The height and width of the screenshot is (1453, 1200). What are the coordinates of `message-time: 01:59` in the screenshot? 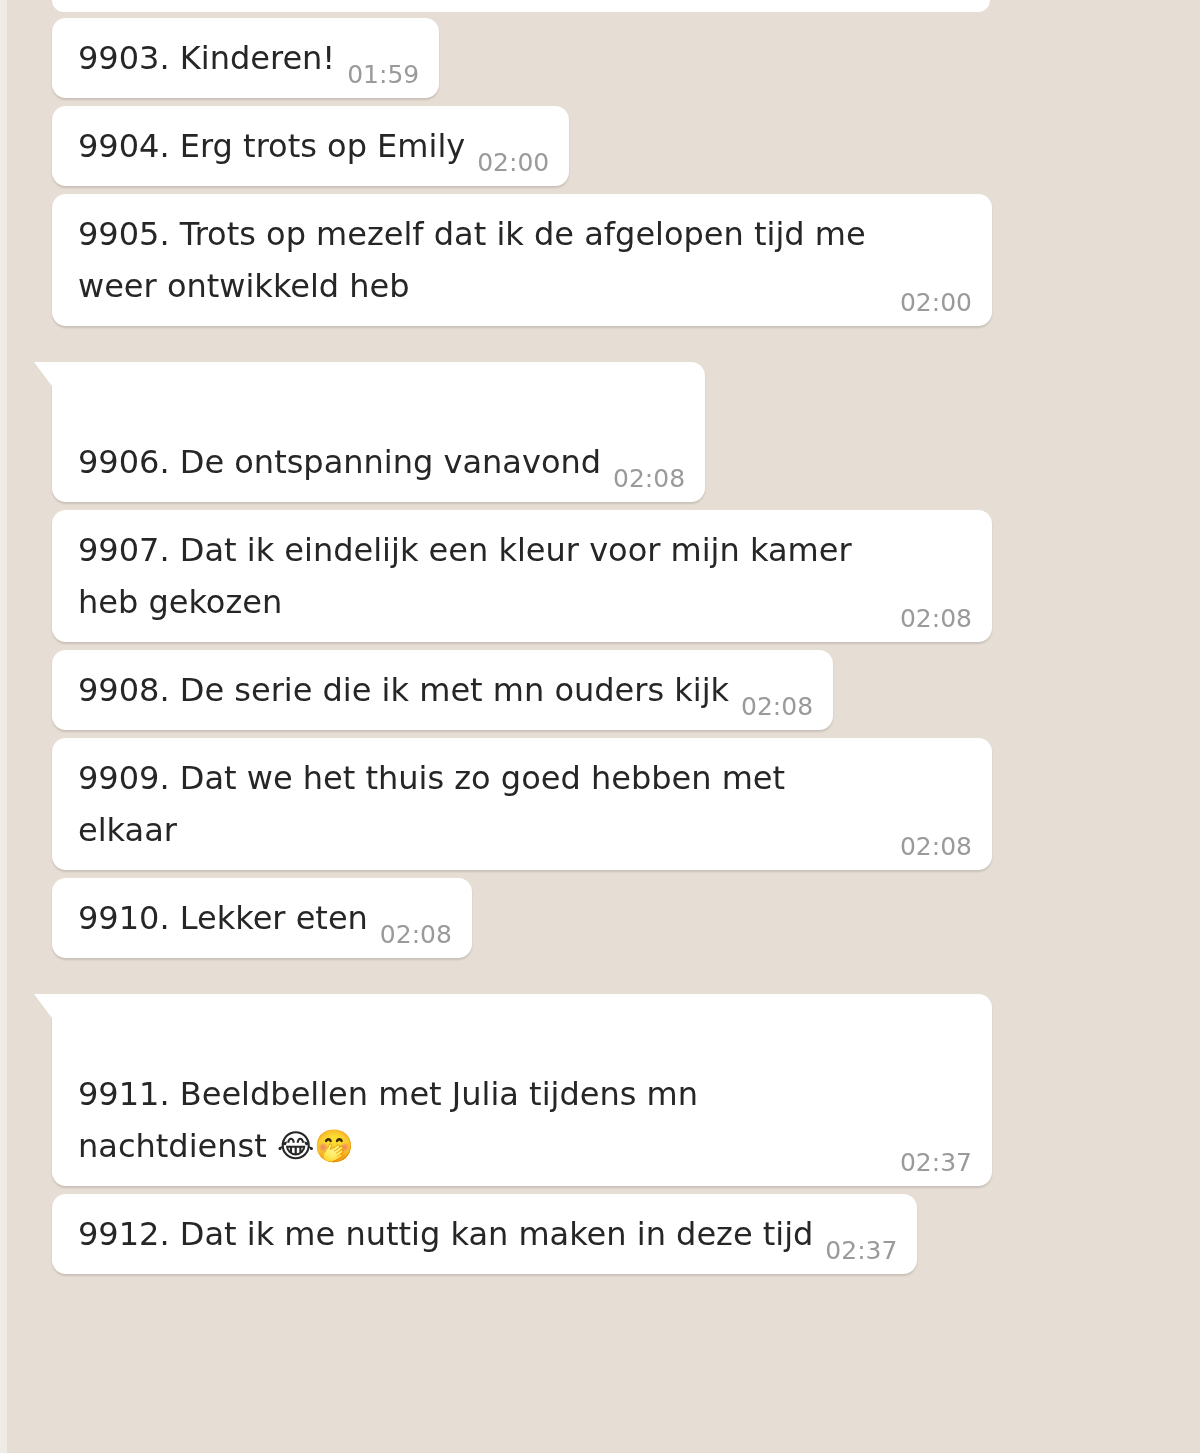 It's located at (383, 75).